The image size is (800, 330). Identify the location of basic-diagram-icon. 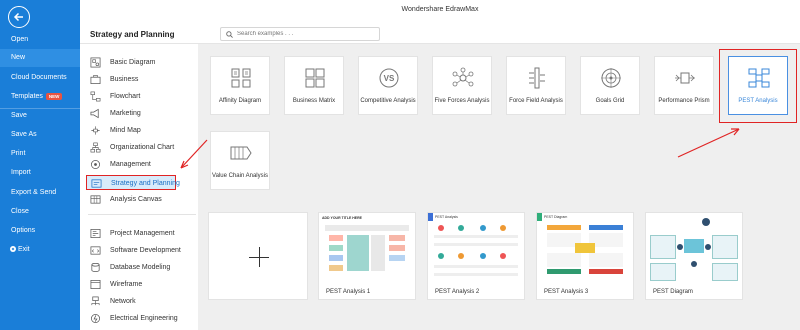
(95, 62).